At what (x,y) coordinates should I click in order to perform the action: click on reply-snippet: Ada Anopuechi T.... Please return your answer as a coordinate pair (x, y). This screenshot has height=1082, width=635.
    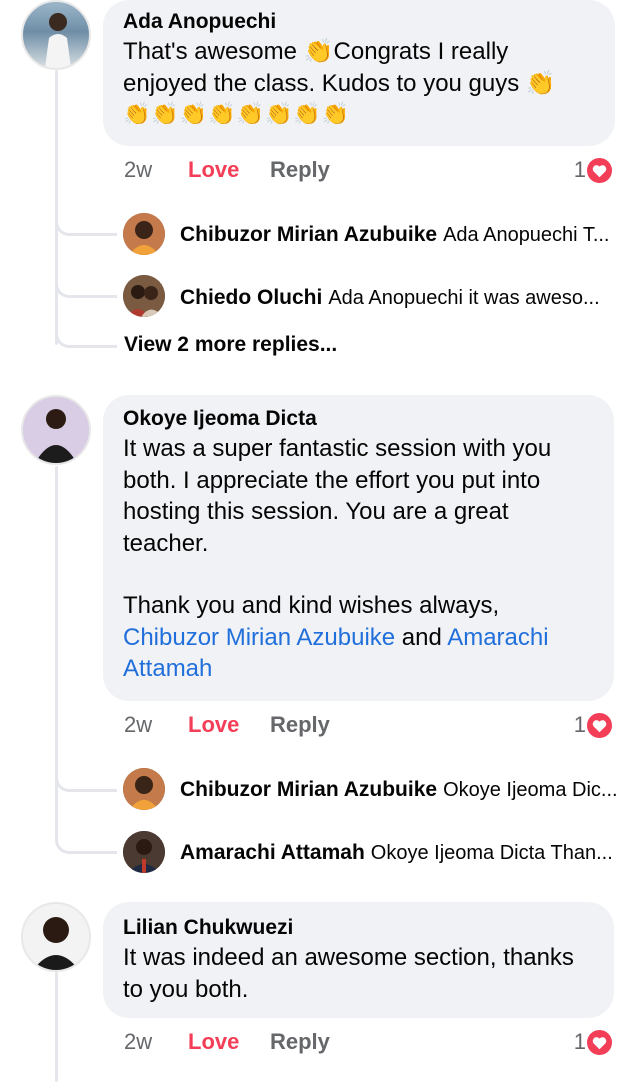
    Looking at the image, I should click on (526, 235).